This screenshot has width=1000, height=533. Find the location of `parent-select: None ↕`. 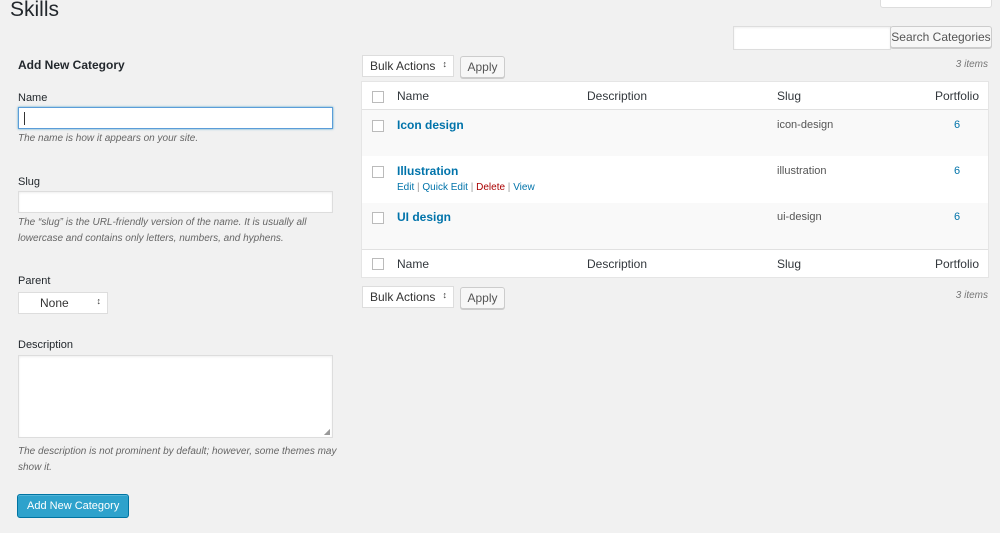

parent-select: None ↕ is located at coordinates (63, 303).